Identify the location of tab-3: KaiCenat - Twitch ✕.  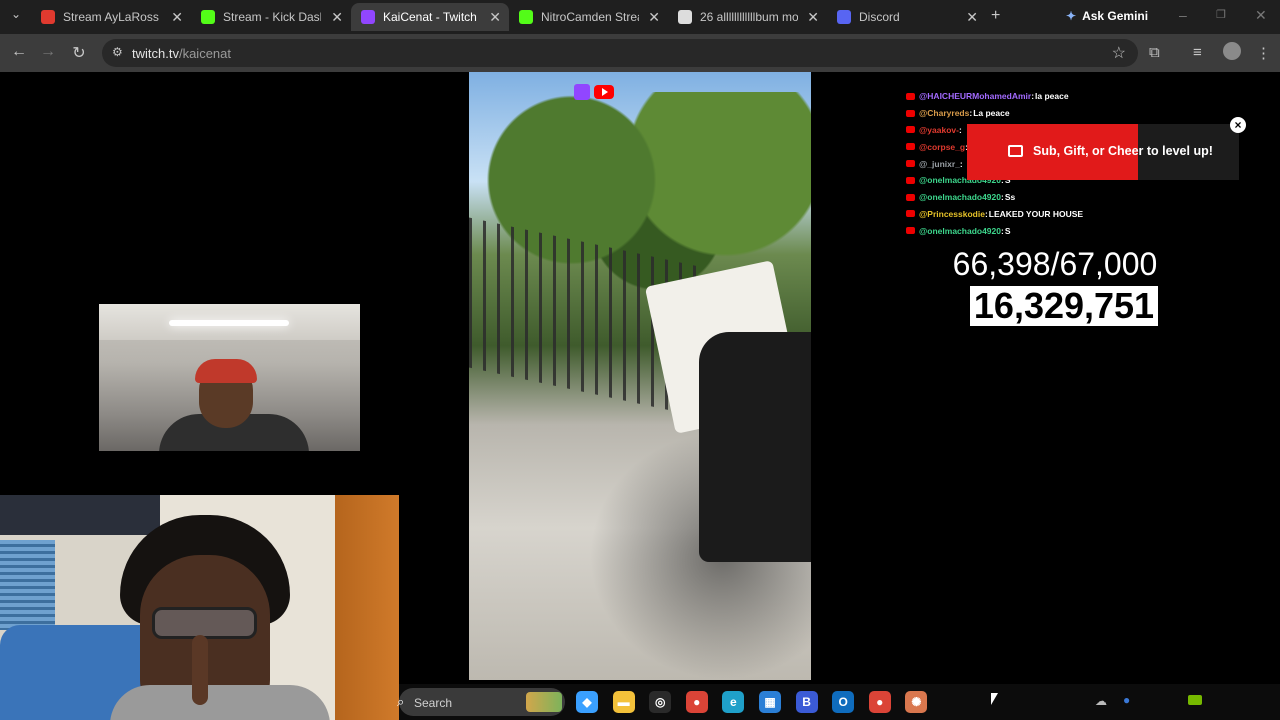
(430, 17).